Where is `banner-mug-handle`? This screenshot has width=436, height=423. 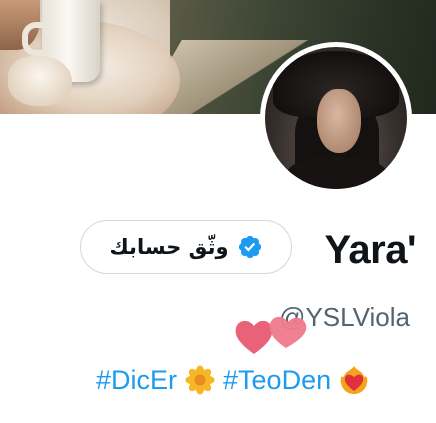
banner-mug-handle is located at coordinates (35, 39).